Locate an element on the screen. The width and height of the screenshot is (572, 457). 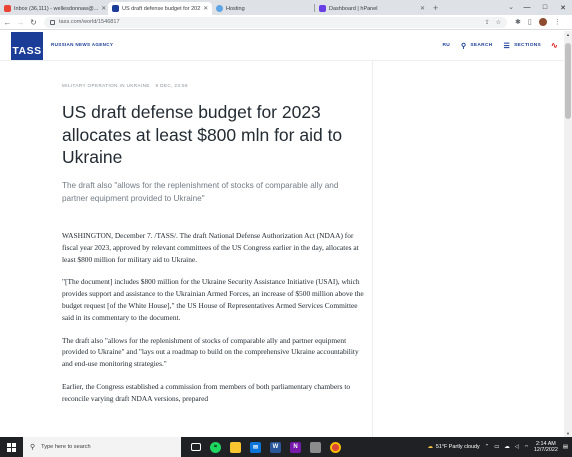
hostinger-icon is located at coordinates (322, 8).